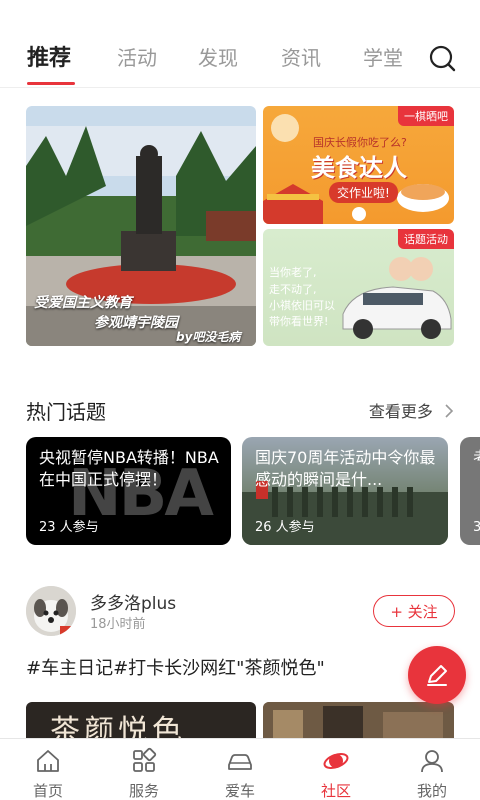 Image resolution: width=480 pixels, height=800 pixels. I want to click on post-username: 多多洛plus, so click(133, 601).